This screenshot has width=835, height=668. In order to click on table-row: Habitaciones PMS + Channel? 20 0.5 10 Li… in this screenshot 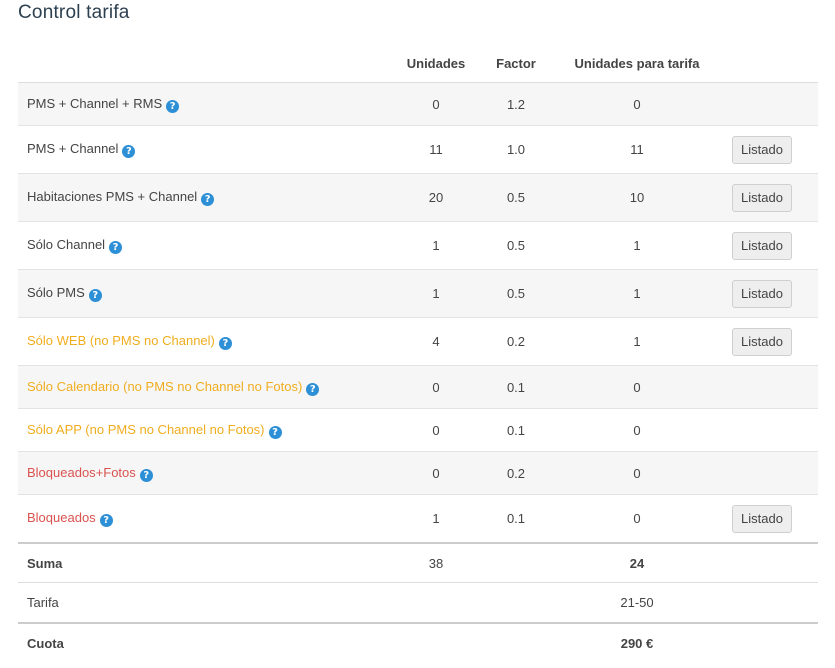, I will do `click(418, 197)`.